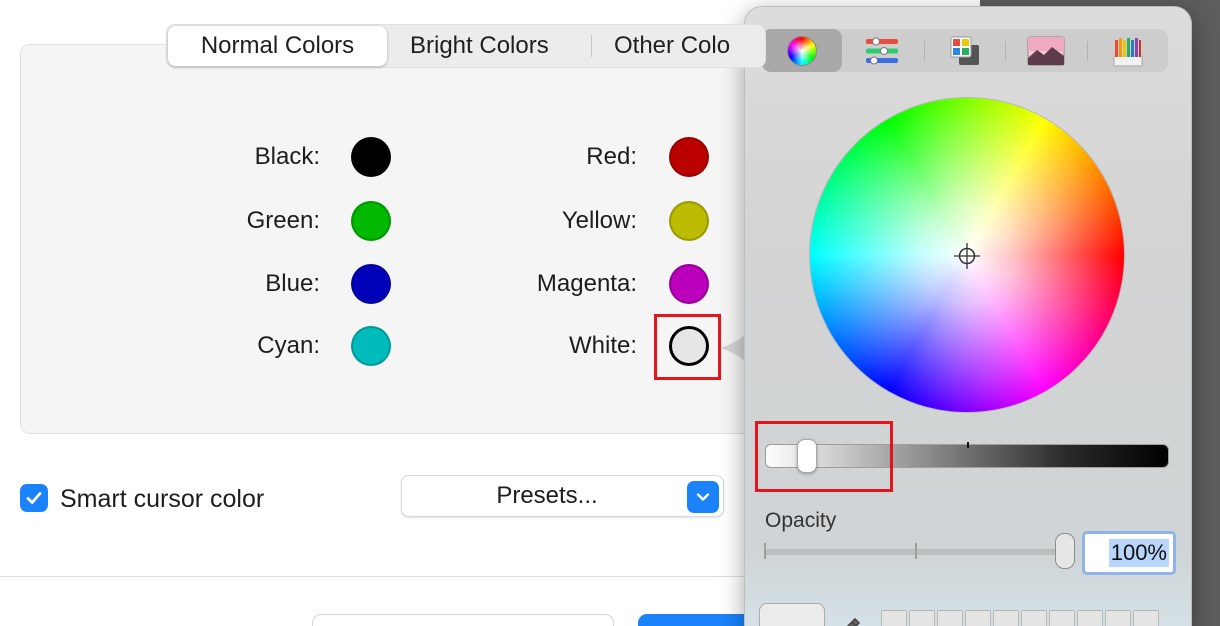  Describe the element at coordinates (586, 283) in the screenshot. I see `magenta-label: Magenta:` at that location.